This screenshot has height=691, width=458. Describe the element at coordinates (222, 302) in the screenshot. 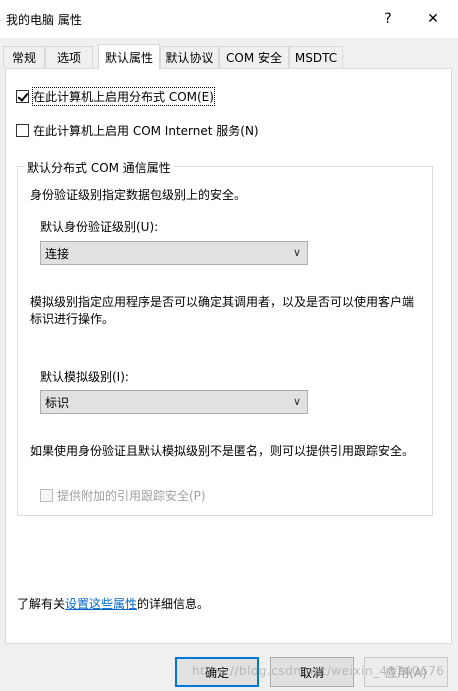

I see `impersonation-description-line1: 模拟级别指定应用程序是否可以确定其调用者，以及是否可以使用客户端` at that location.